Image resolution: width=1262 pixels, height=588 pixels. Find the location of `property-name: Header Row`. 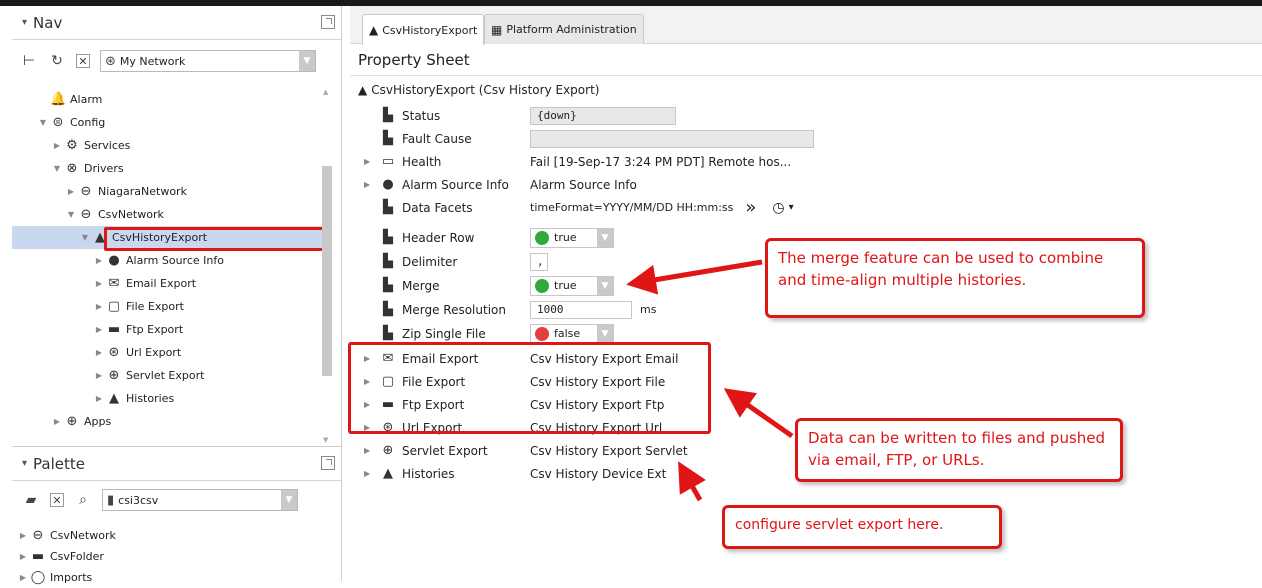

property-name: Header Row is located at coordinates (438, 237).